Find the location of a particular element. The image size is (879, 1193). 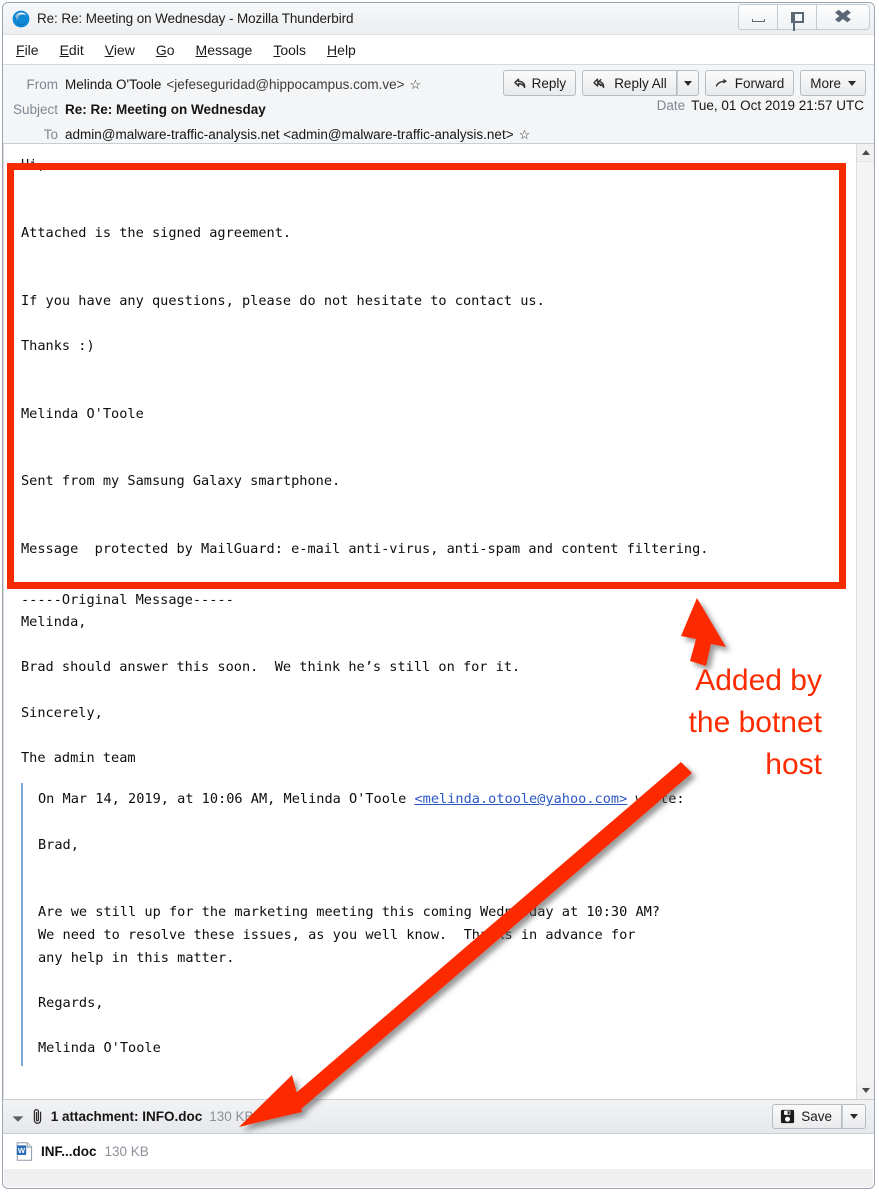

scroll-down-button is located at coordinates (865, 1090).